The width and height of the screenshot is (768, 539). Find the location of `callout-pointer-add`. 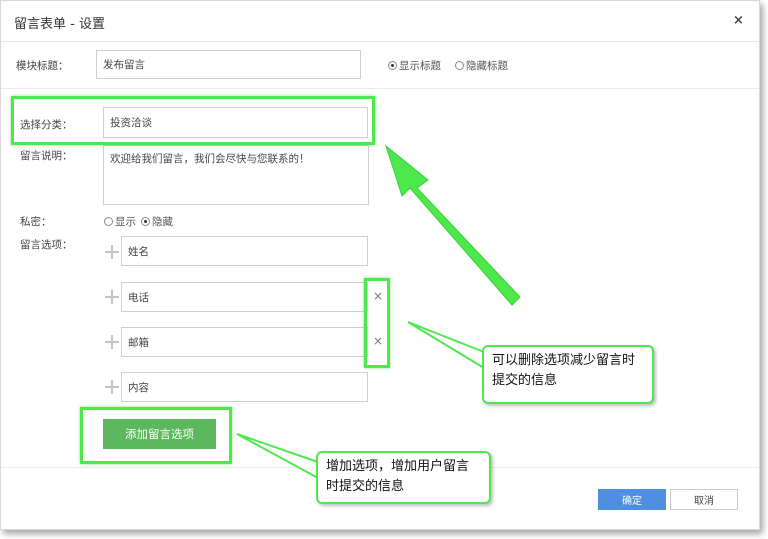

callout-pointer-add is located at coordinates (277, 456).